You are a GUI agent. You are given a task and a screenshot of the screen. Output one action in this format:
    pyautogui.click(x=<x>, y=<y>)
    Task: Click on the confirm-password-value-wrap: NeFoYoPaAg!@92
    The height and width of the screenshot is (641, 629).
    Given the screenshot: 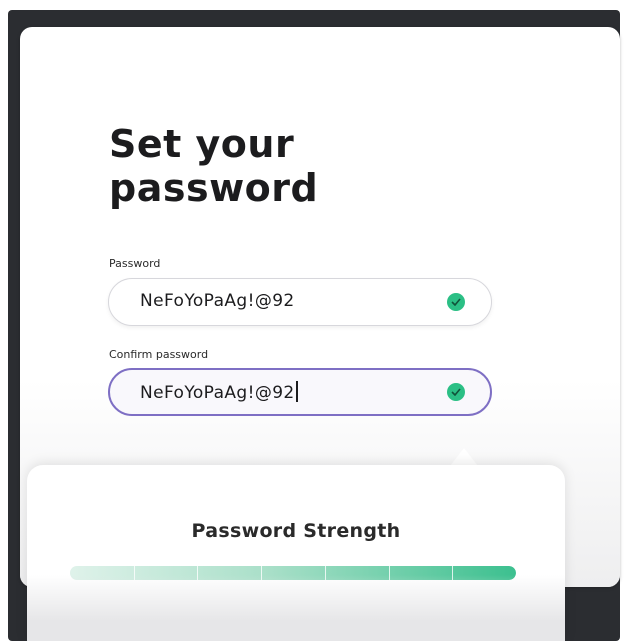 What is the action you would take?
    pyautogui.click(x=219, y=392)
    